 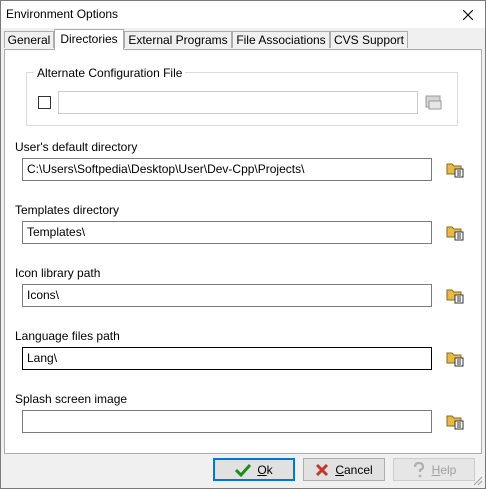 What do you see at coordinates (67, 336) in the screenshot?
I see `lang-path-label: Language files path` at bounding box center [67, 336].